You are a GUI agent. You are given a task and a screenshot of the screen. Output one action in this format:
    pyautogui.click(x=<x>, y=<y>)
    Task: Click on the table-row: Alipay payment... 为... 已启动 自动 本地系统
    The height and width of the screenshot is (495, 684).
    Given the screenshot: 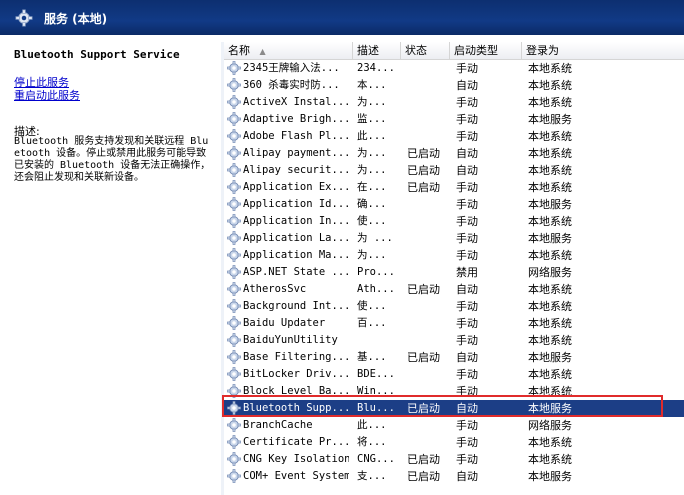 What is the action you would take?
    pyautogui.click(x=454, y=153)
    